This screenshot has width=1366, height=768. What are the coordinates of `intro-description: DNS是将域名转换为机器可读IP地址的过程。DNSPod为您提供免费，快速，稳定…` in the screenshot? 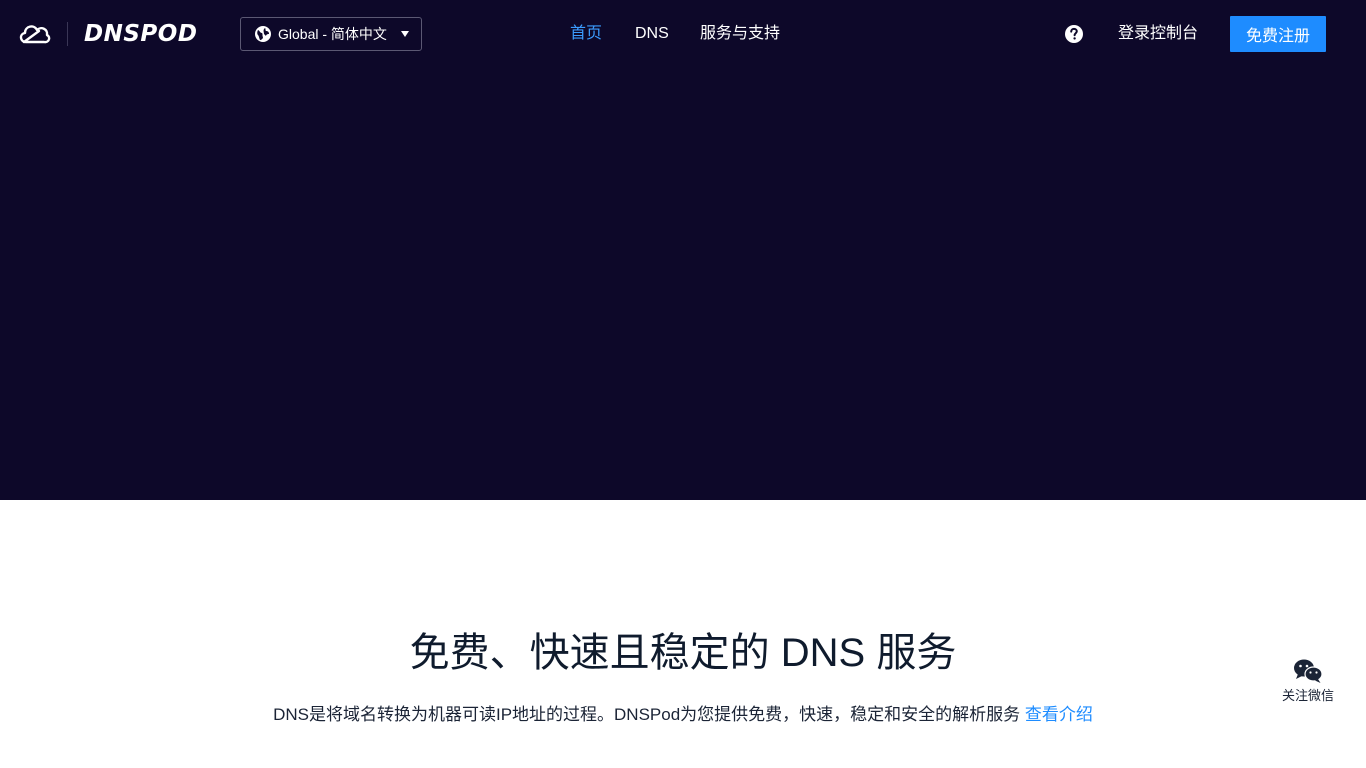 It's located at (683, 715).